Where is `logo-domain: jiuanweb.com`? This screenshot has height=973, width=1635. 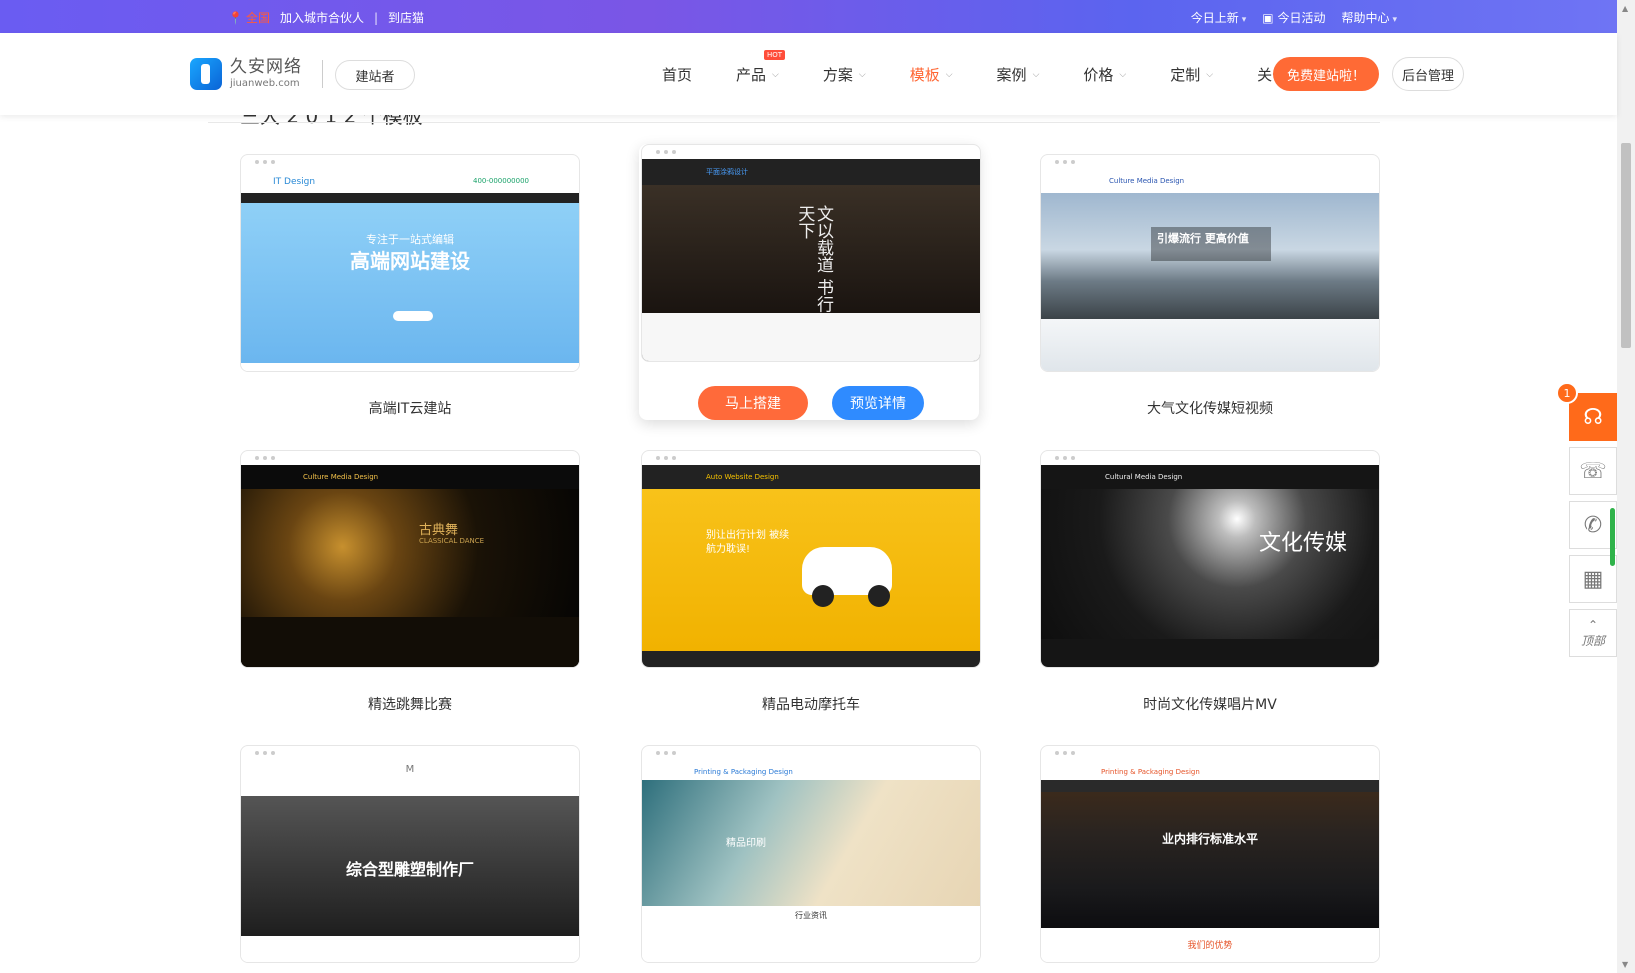
logo-domain: jiuanweb.com is located at coordinates (265, 83).